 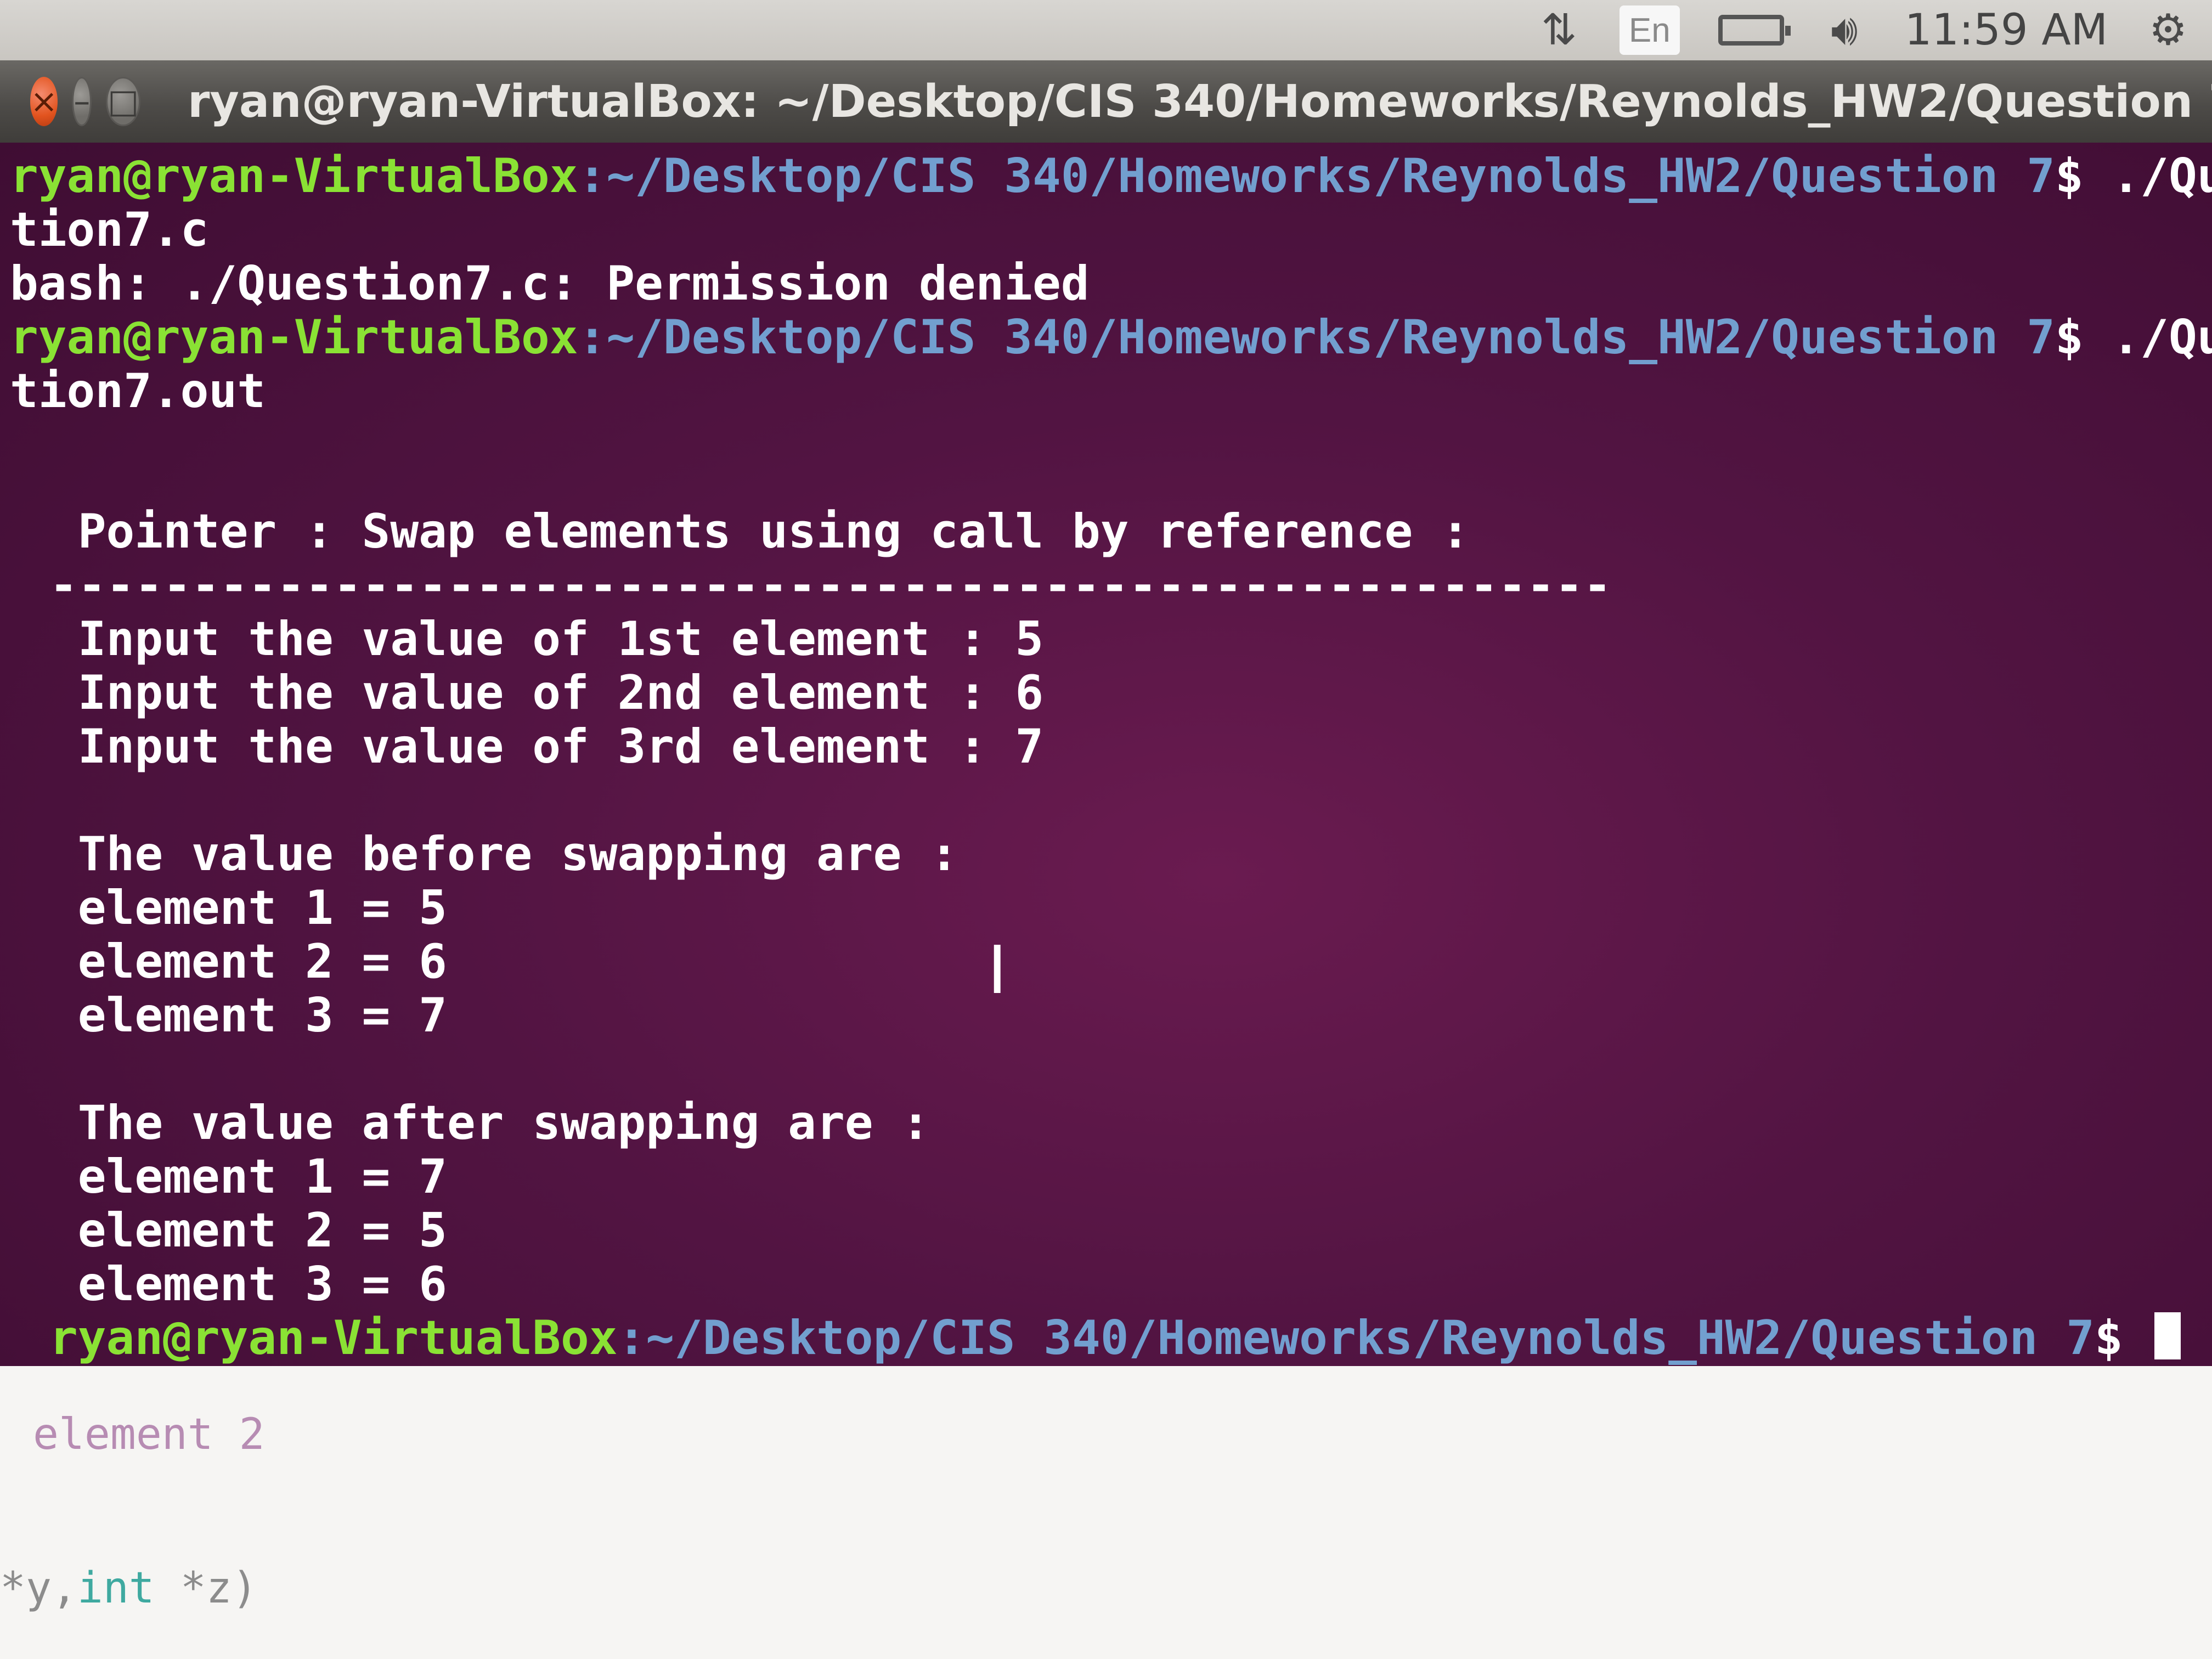 I want to click on code-text: *z), so click(x=206, y=1589).